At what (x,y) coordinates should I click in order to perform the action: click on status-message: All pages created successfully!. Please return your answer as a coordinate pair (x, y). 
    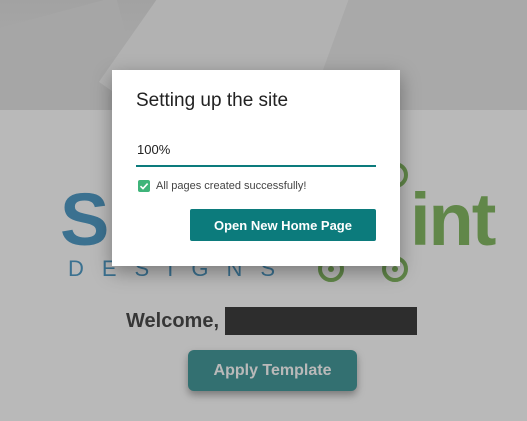
    Looking at the image, I should click on (222, 186).